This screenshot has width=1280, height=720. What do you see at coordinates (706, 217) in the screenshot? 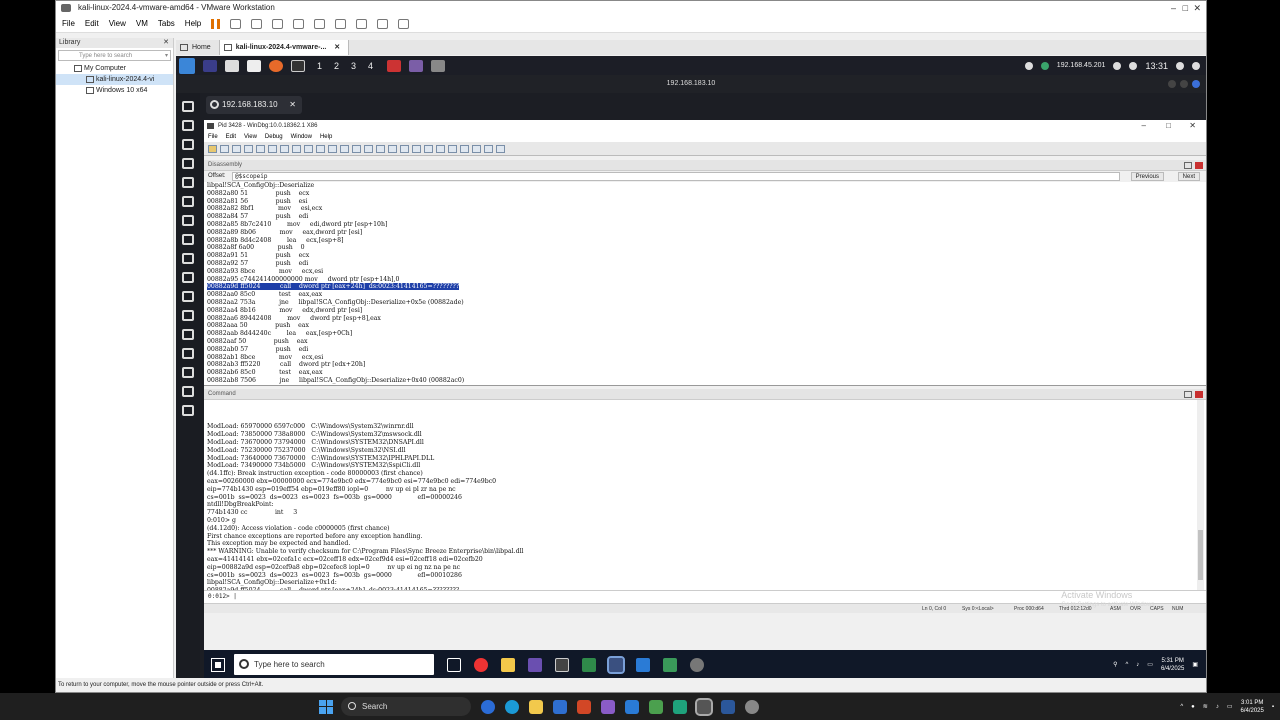
I see `disassembly-line: 00882a84 57 push edi` at bounding box center [706, 217].